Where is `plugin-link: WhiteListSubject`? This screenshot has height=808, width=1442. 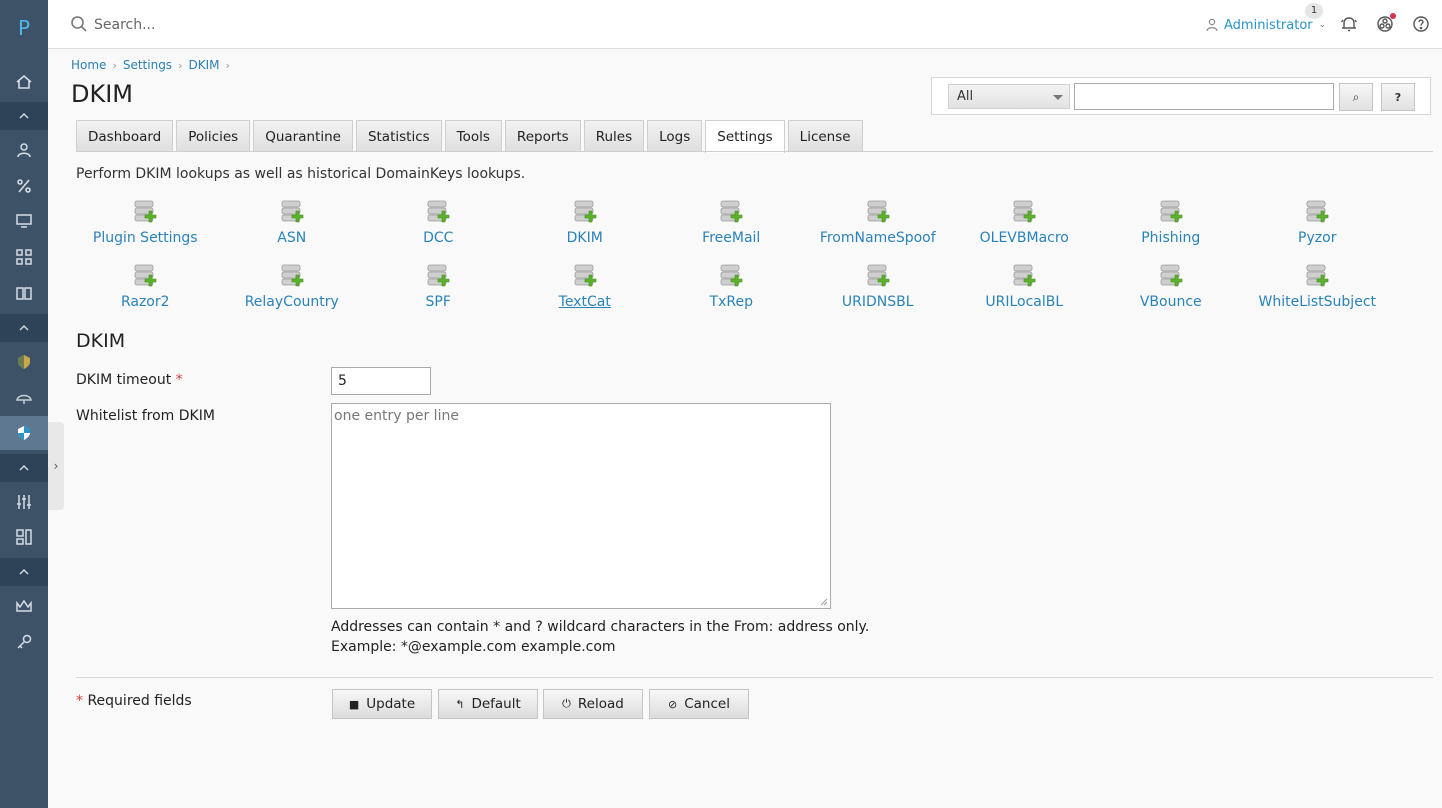 plugin-link: WhiteListSubject is located at coordinates (1317, 302).